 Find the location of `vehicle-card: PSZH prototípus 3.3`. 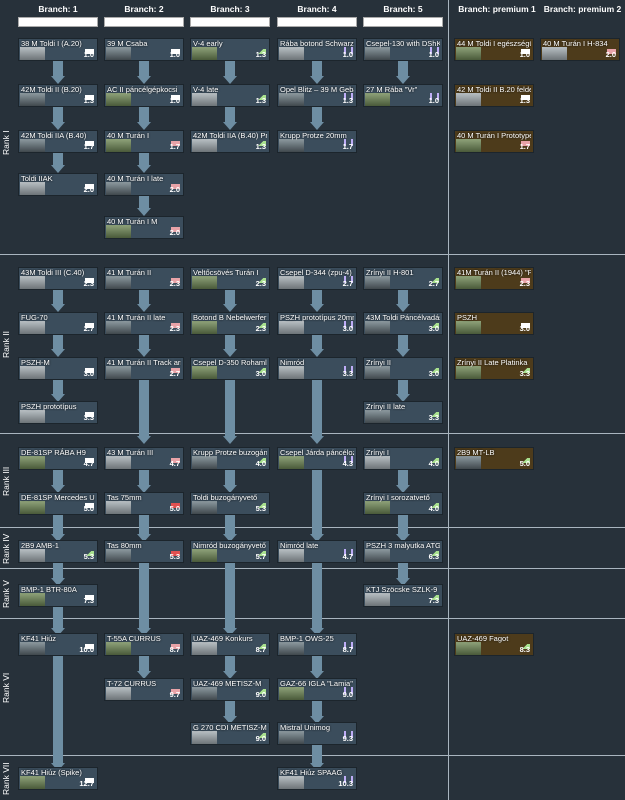

vehicle-card: PSZH prototípus 3.3 is located at coordinates (58, 412).